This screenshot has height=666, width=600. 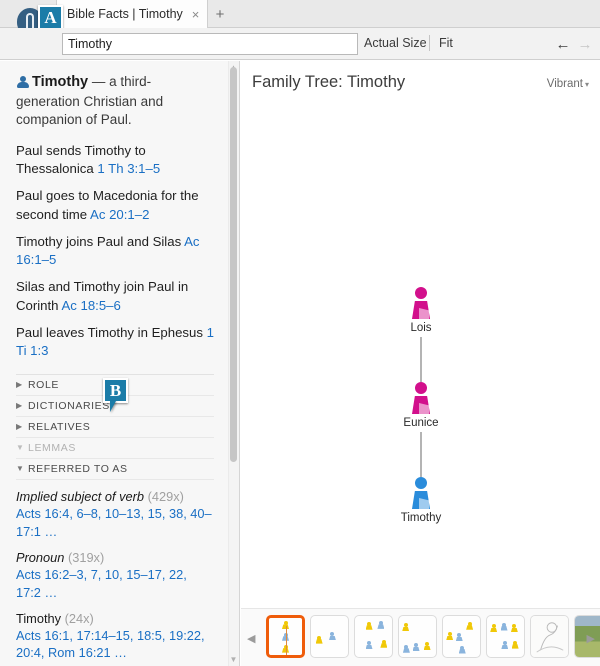 I want to click on scripture-reference-link: 1 Th 3:1–5, so click(x=128, y=168).